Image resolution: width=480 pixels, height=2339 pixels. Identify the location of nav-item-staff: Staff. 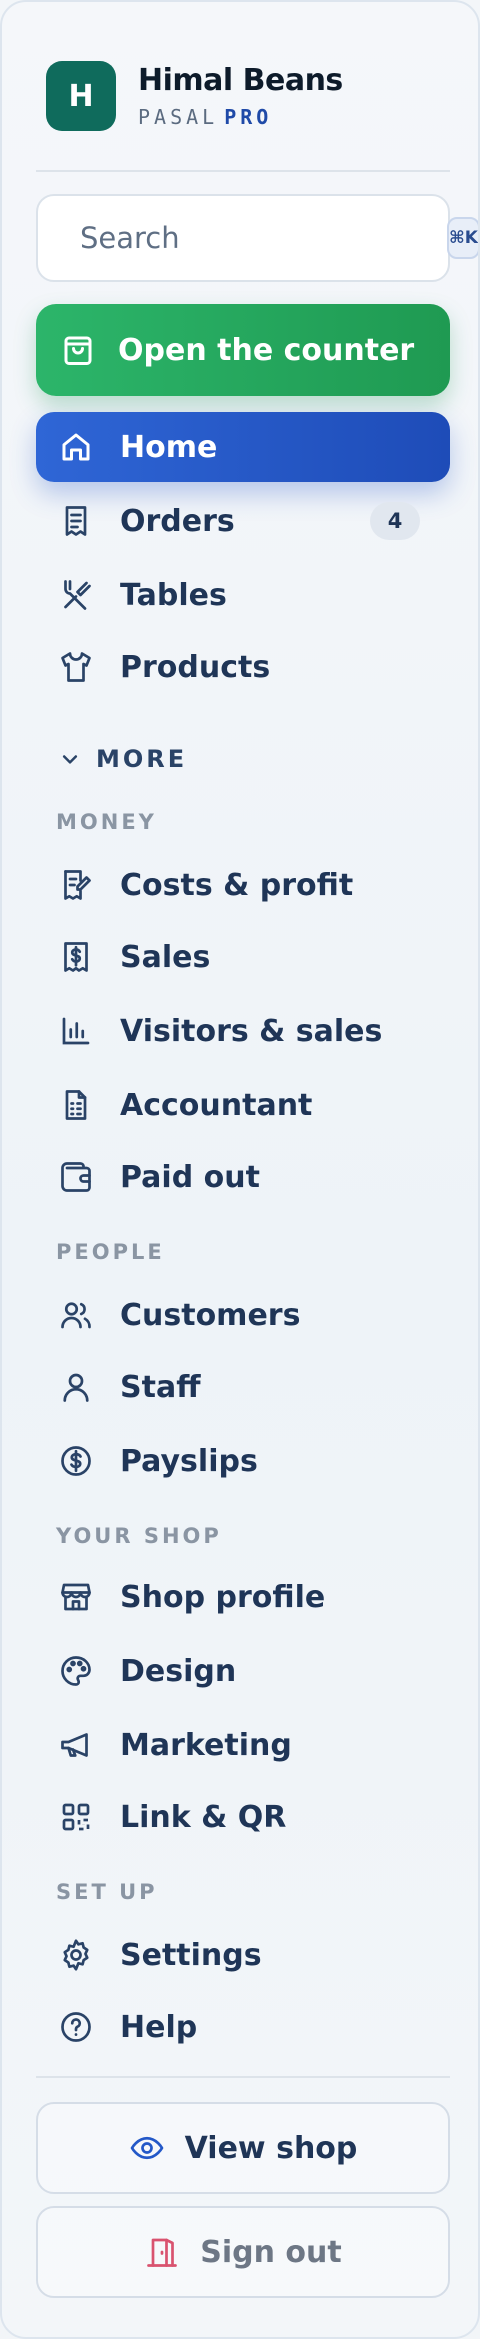
(243, 1387).